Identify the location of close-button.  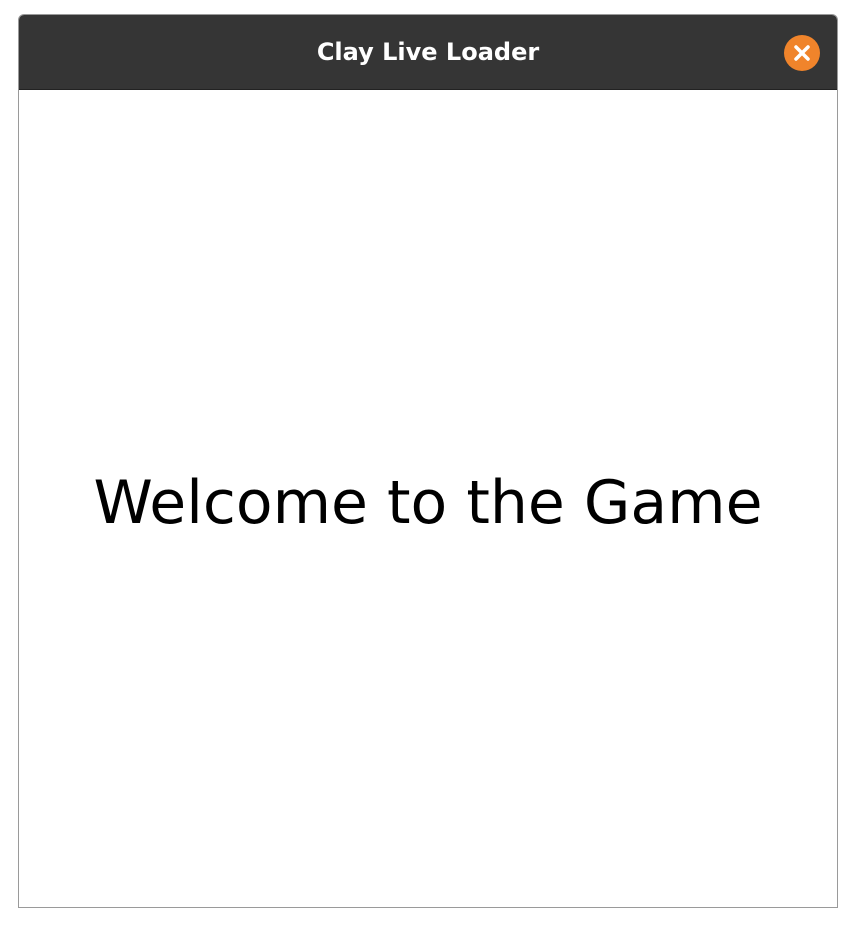
(802, 53).